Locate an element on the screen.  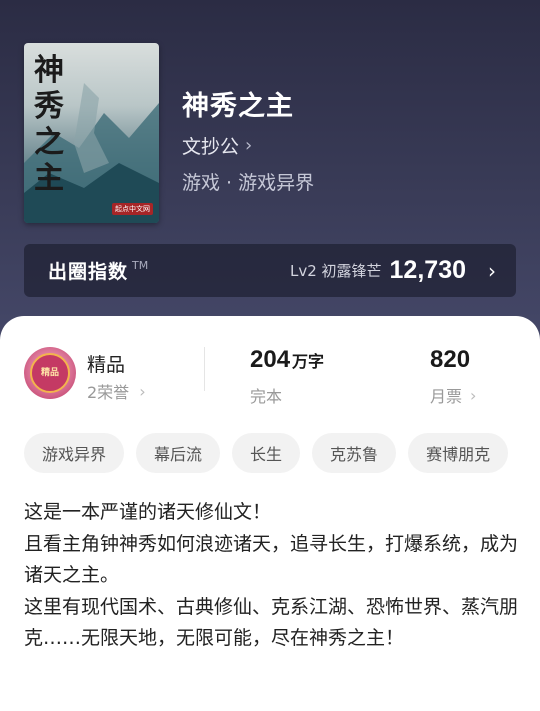
author-name: 文抄公 is located at coordinates (211, 147).